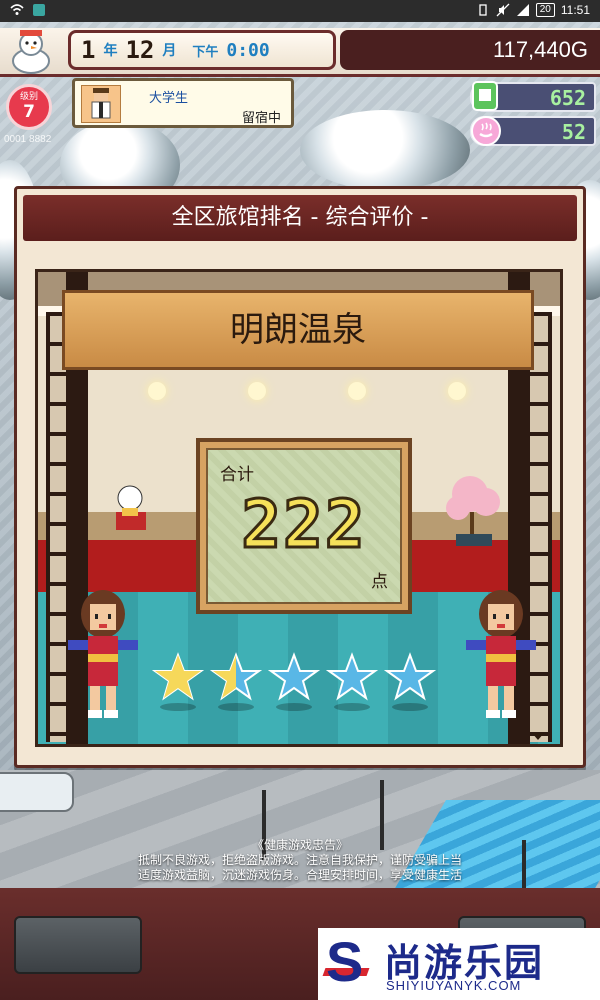 Image resolution: width=600 pixels, height=1000 pixels. Describe the element at coordinates (533, 131) in the screenshot. I see `onsen-counter: 52` at that location.